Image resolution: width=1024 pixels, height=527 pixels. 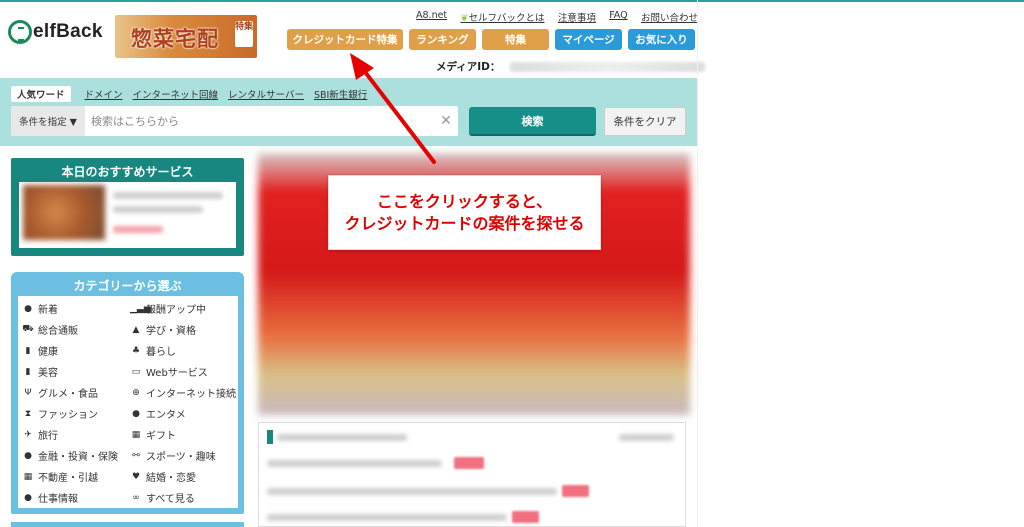 I want to click on category-label: エンタメ, so click(x=166, y=415).